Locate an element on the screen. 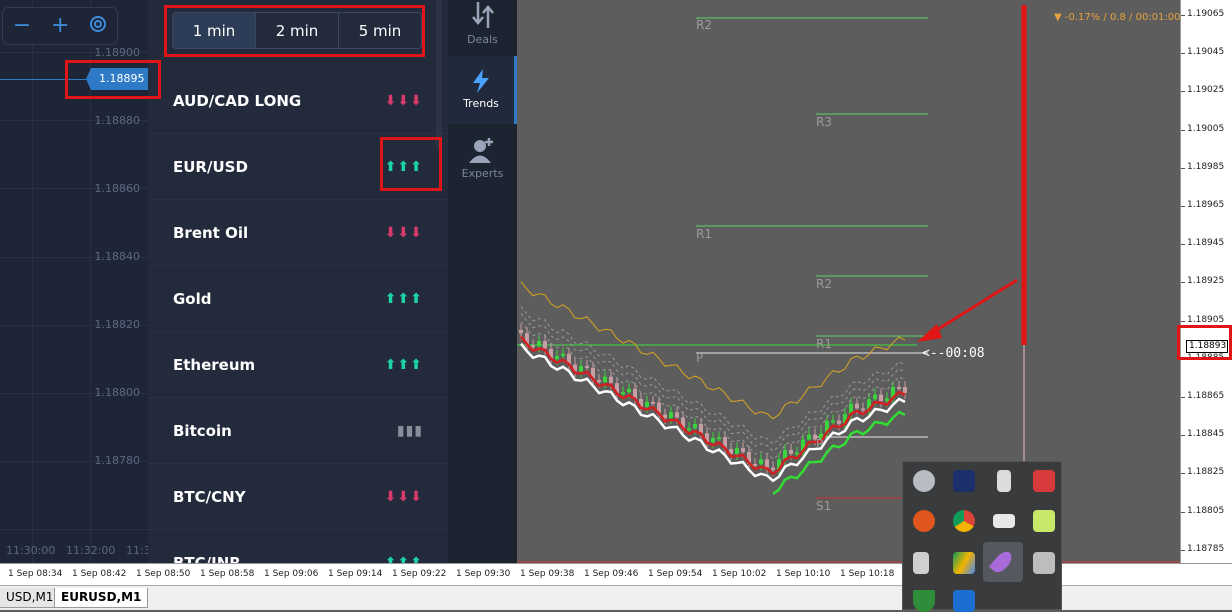 Image resolution: width=1232 pixels, height=612 pixels. time-label: 11:32:00 is located at coordinates (91, 550).